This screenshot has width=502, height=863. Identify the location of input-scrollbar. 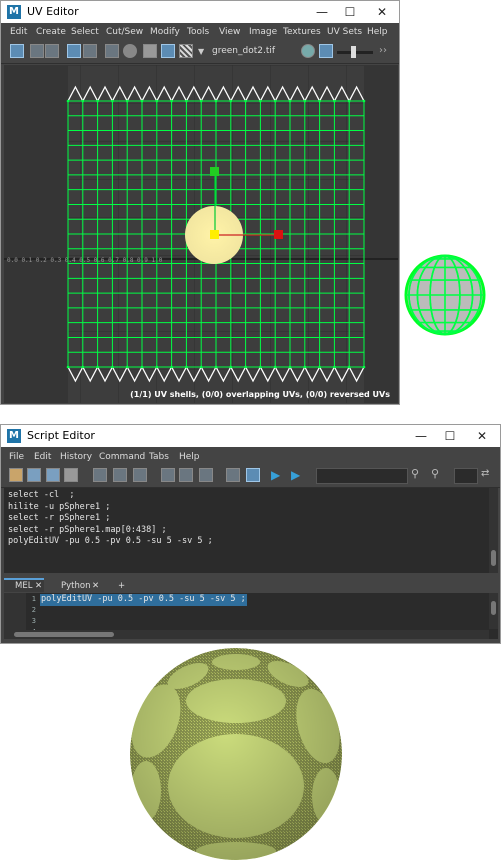
(493, 611).